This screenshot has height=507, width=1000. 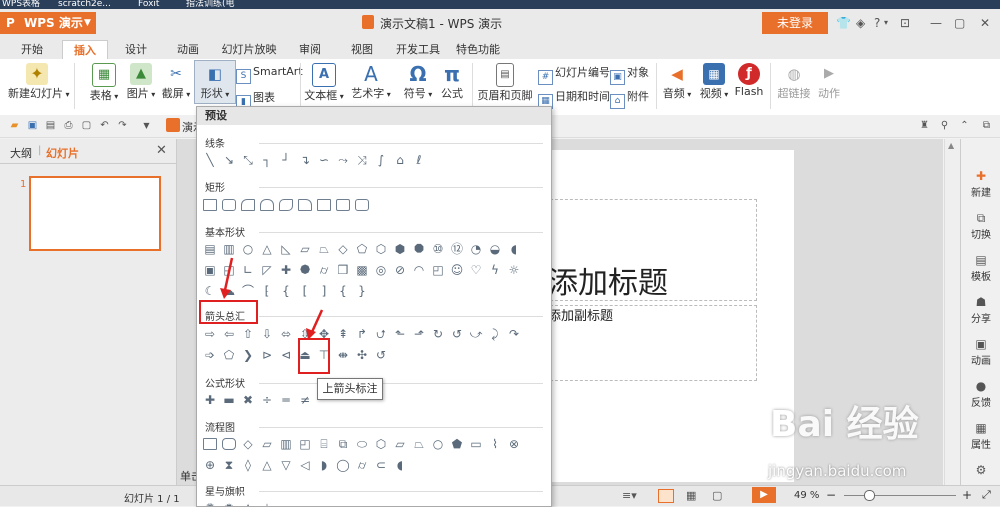 What do you see at coordinates (419, 444) in the screenshot?
I see `manual-operation-icon: ⏢` at bounding box center [419, 444].